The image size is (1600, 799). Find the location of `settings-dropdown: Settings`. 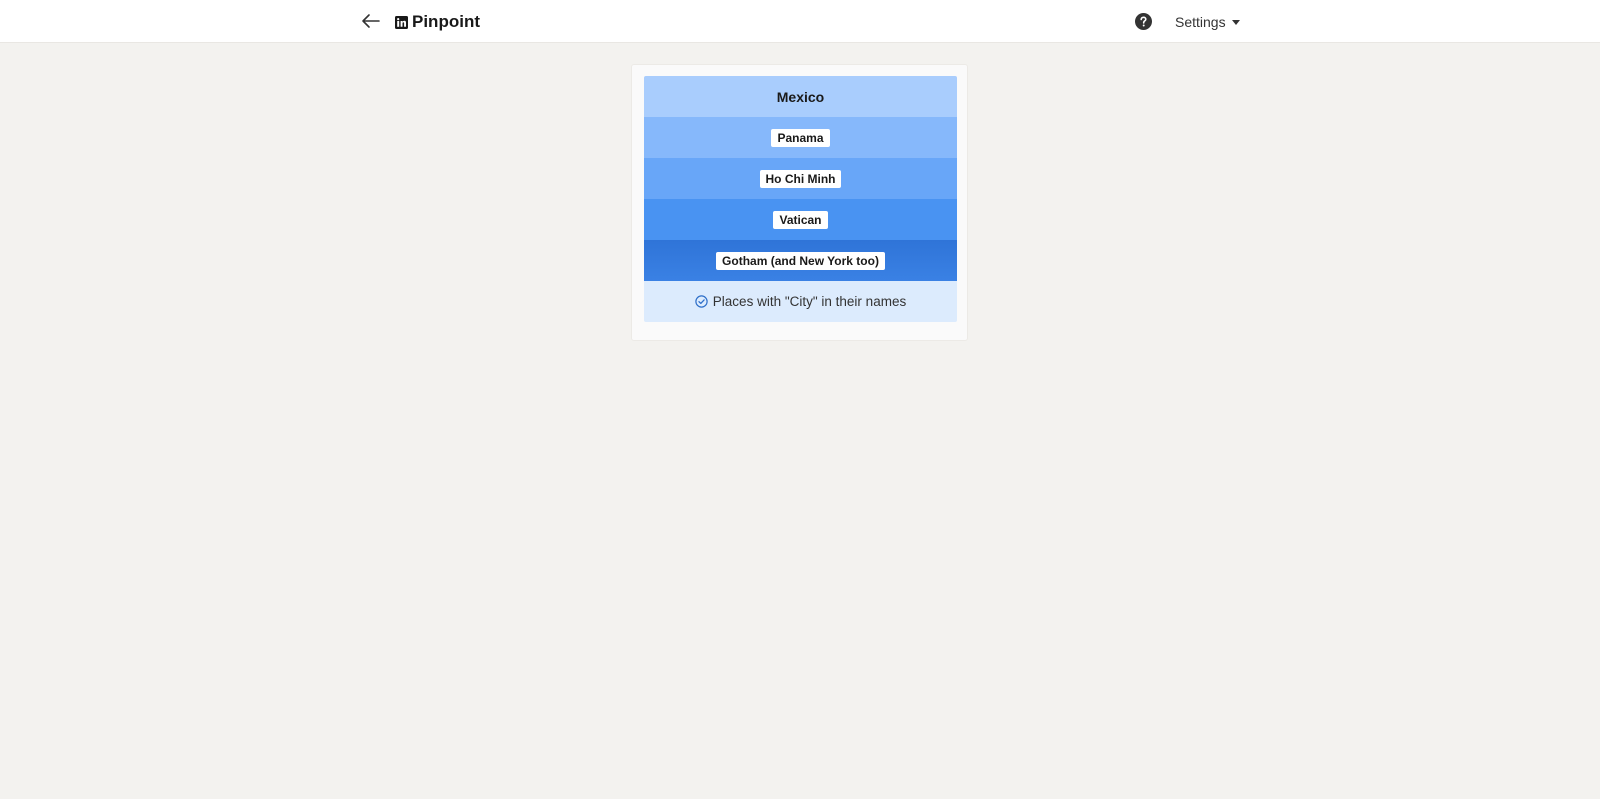

settings-dropdown: Settings is located at coordinates (1207, 22).